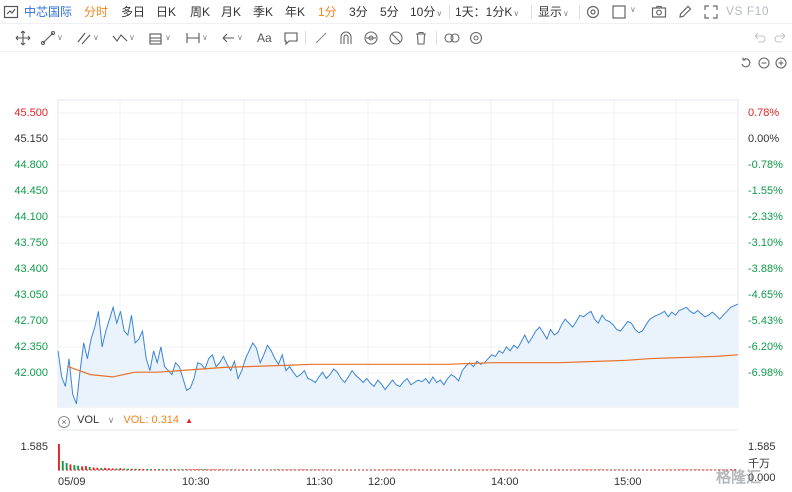 The image size is (792, 492). I want to click on tab-intraday: 分时, so click(96, 12).